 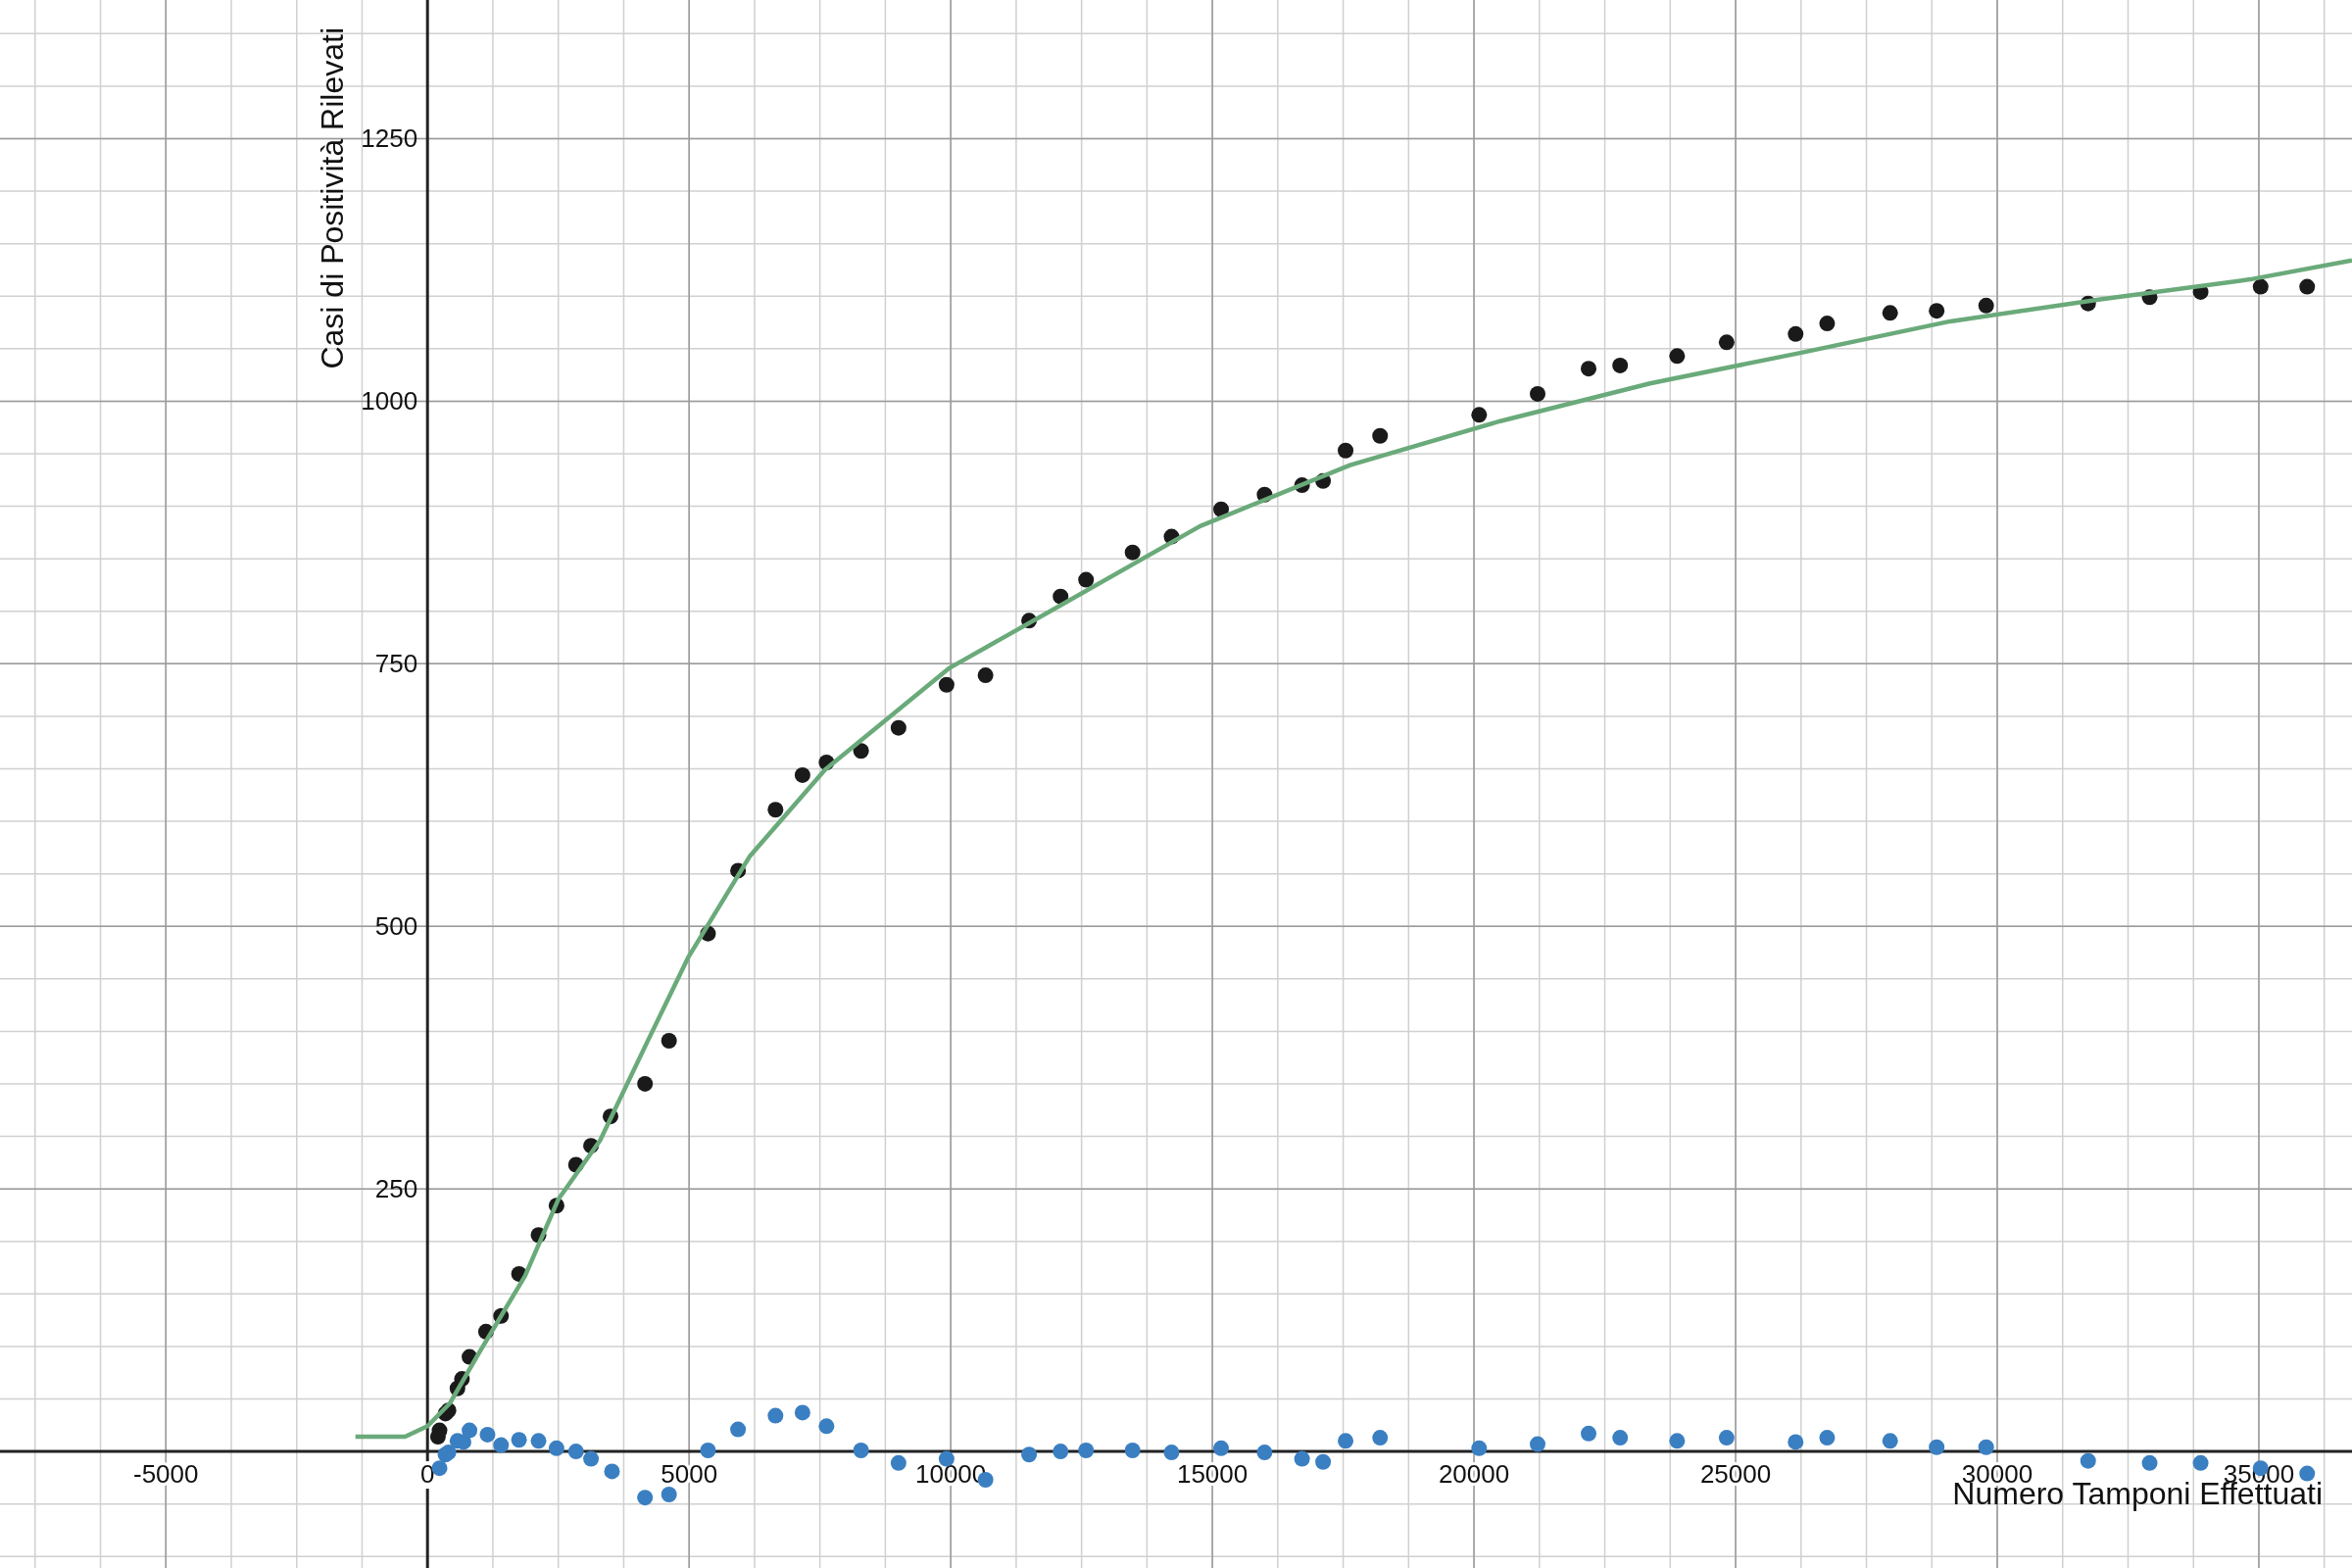 I want to click on y-axis-title: Casi di Positività Rilevati, so click(x=333, y=198).